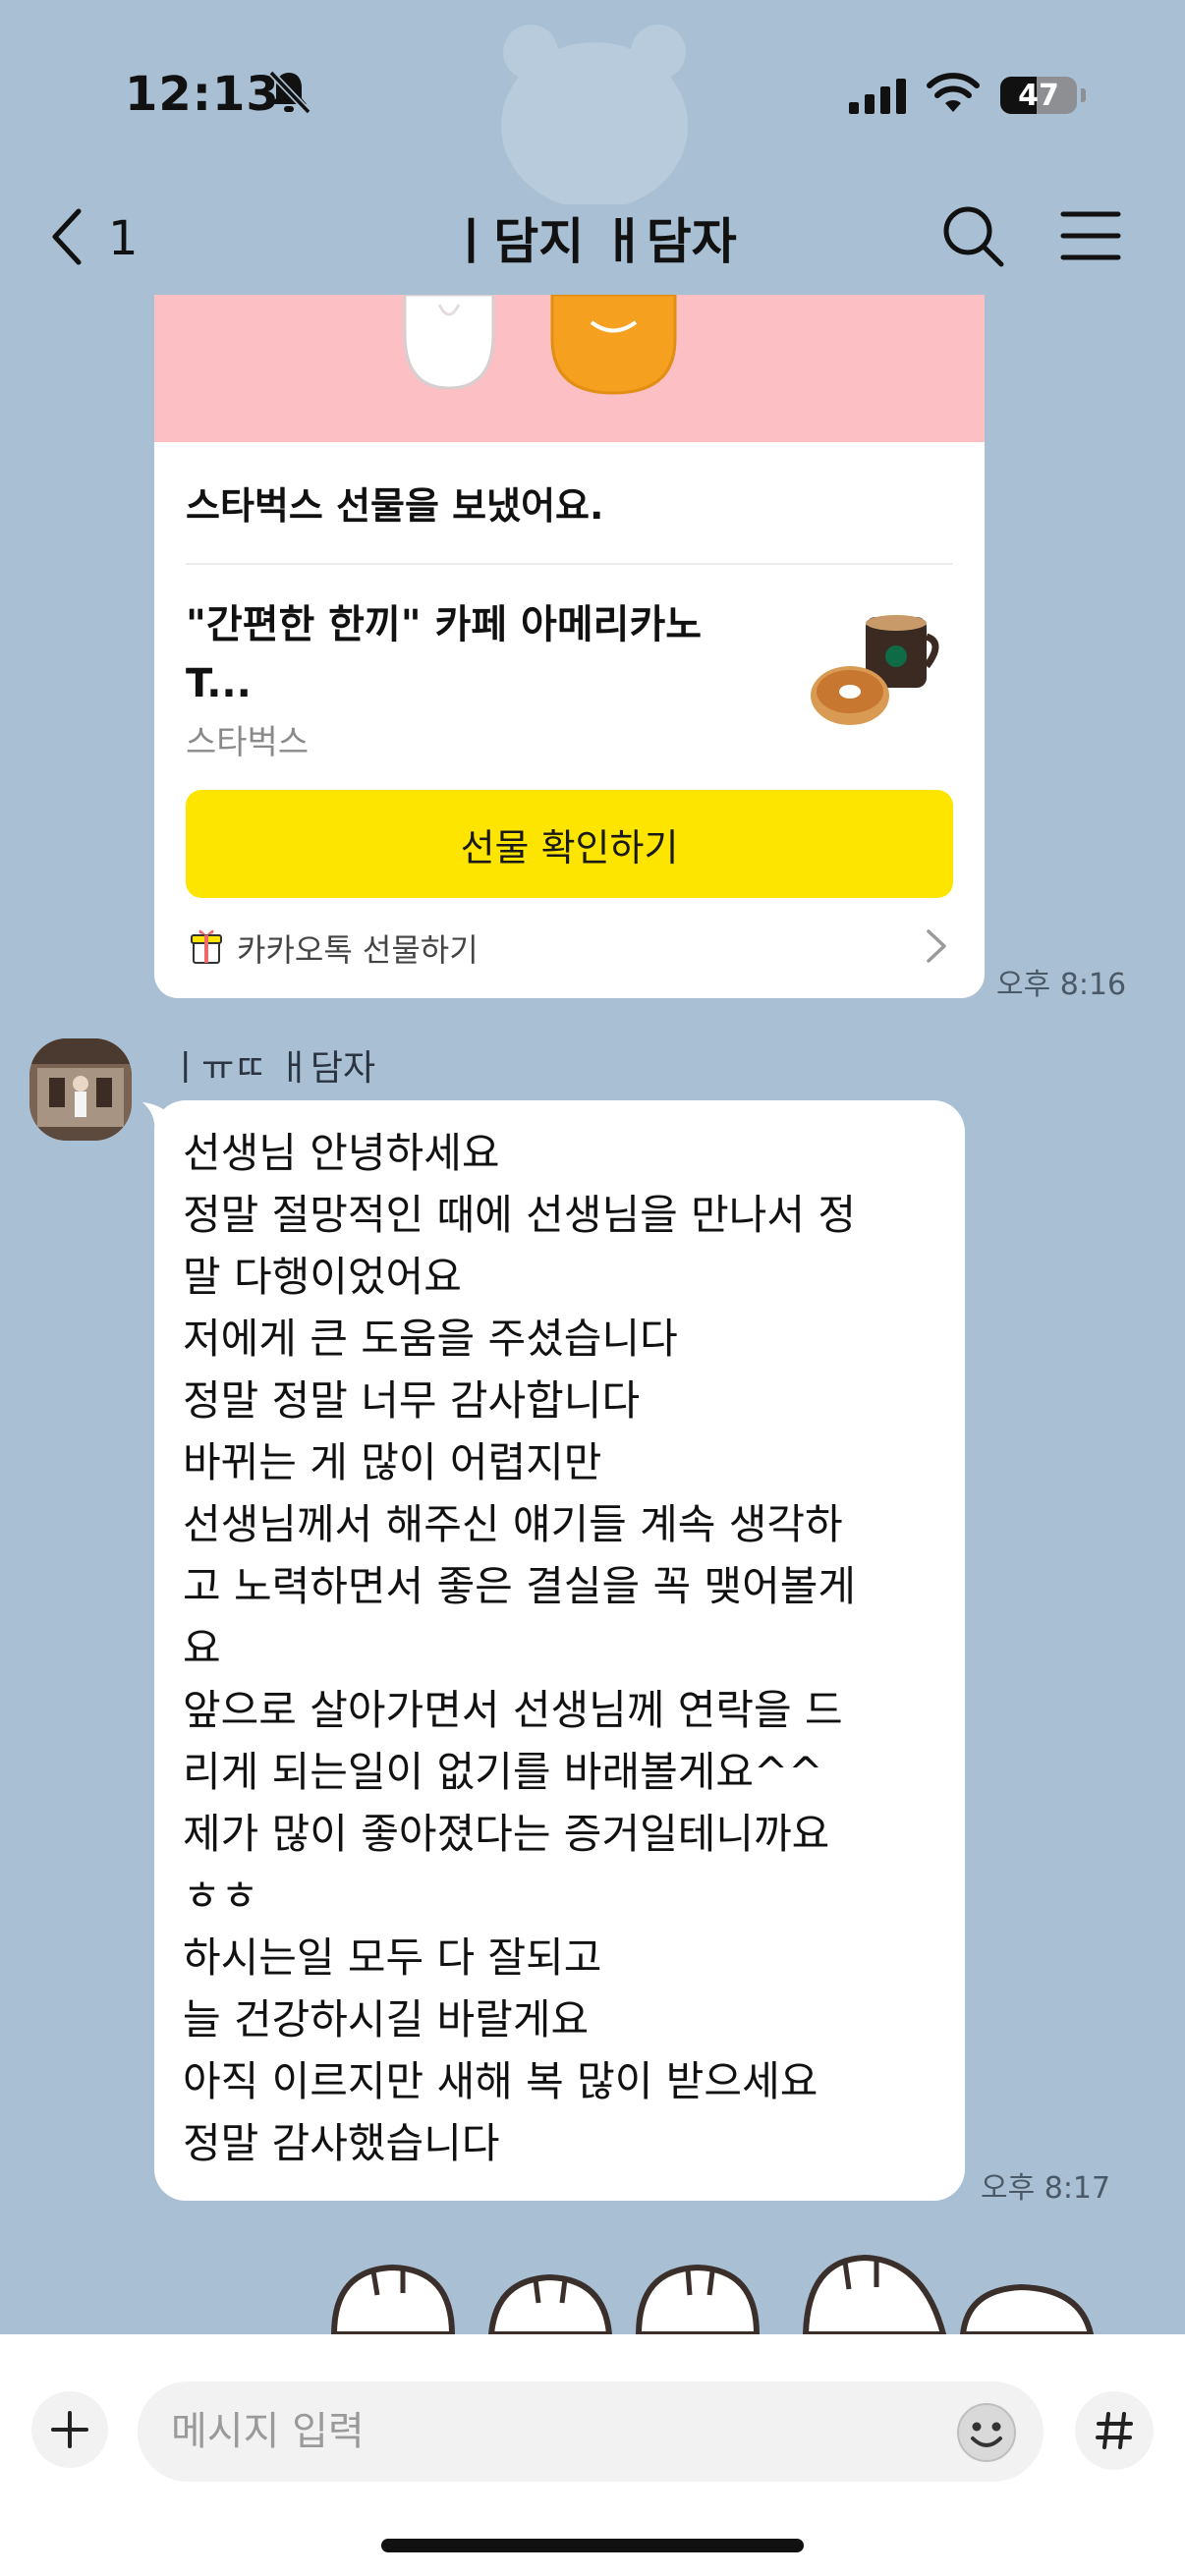 The height and width of the screenshot is (2576, 1185). What do you see at coordinates (289, 92) in the screenshot?
I see `bell-off-icon` at bounding box center [289, 92].